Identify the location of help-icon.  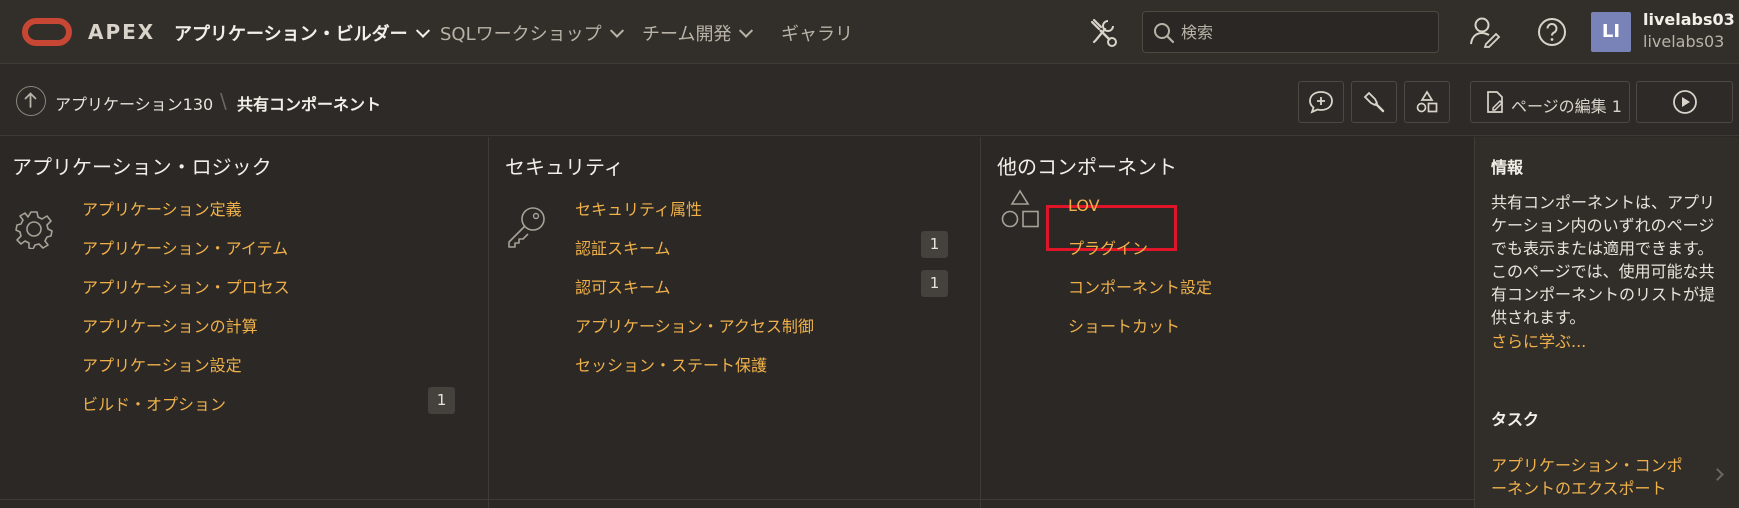
(1552, 32).